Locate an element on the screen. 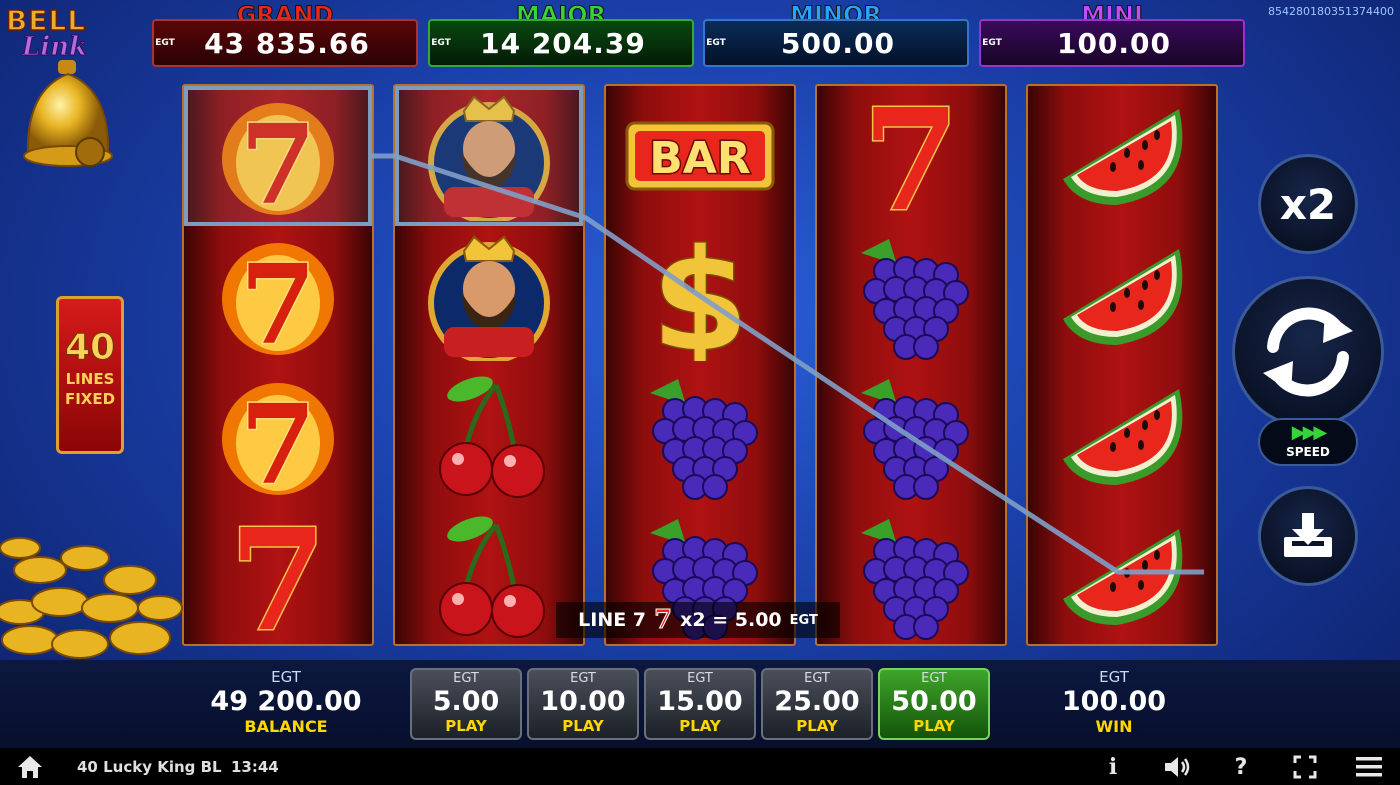 This screenshot has height=785, width=1400. balance-display: EGT 49 200.00 BALANCE is located at coordinates (286, 702).